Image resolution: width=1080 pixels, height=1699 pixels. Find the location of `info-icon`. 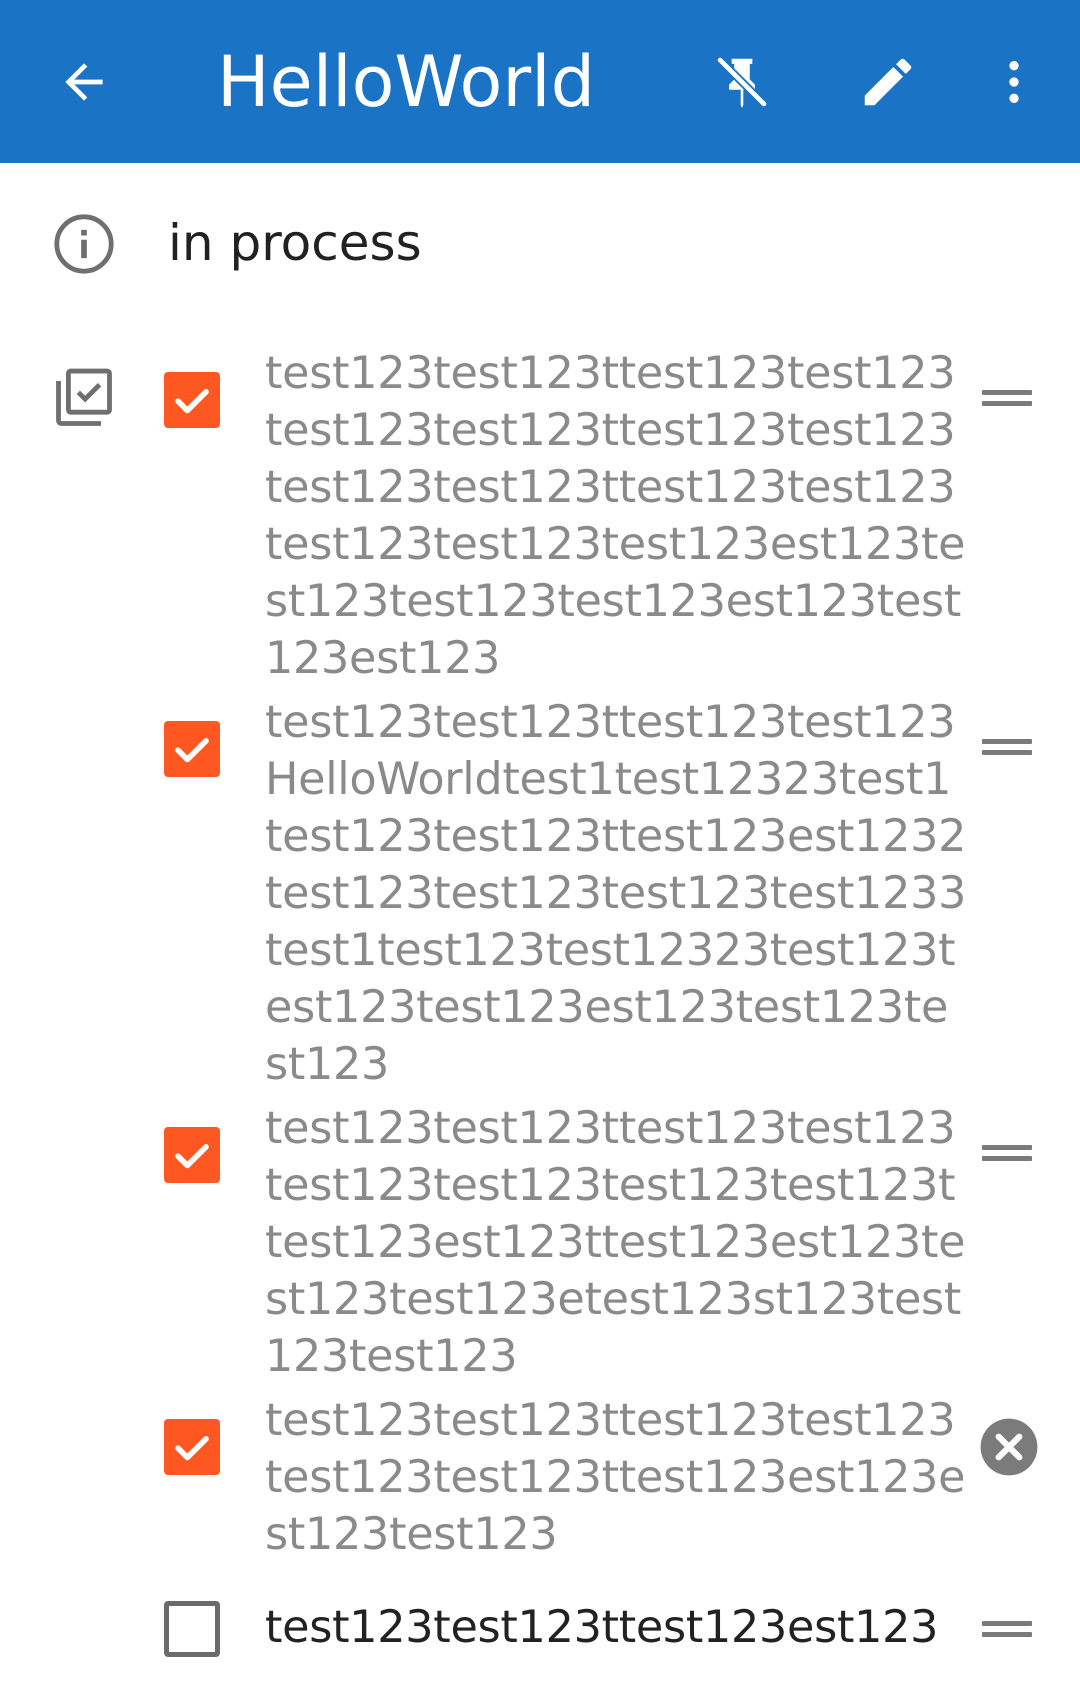

info-icon is located at coordinates (84, 244).